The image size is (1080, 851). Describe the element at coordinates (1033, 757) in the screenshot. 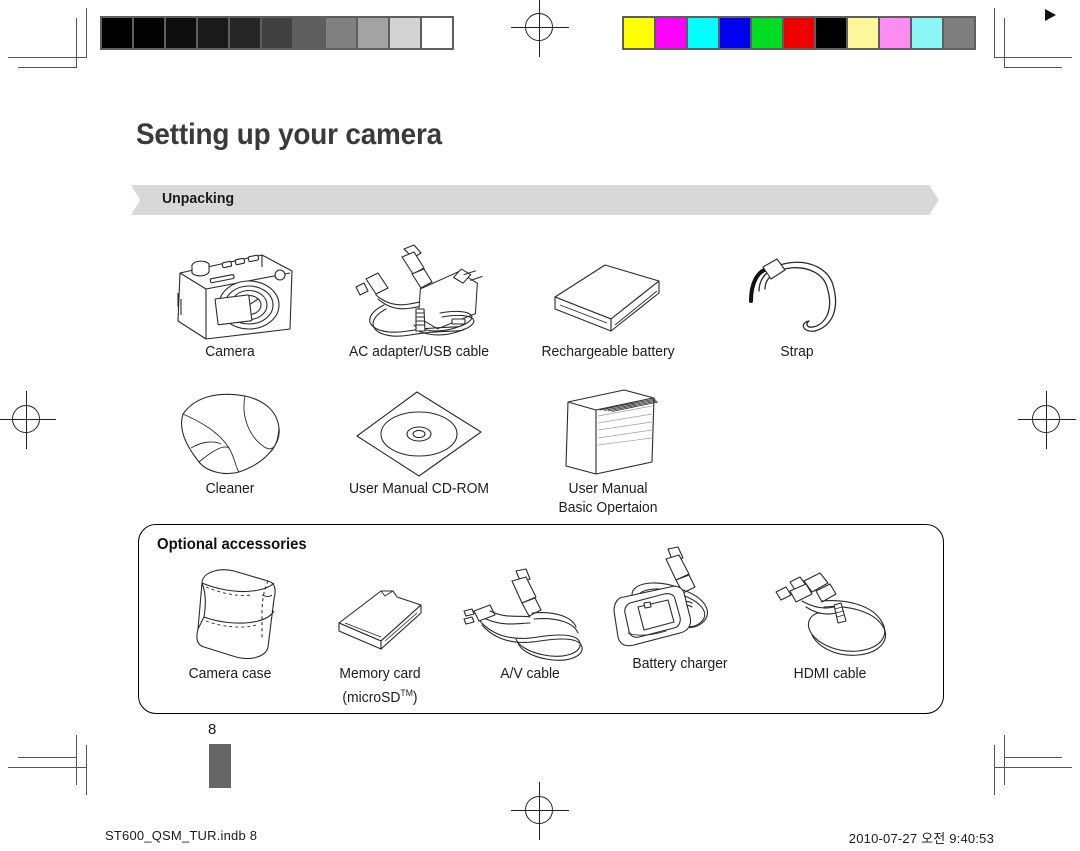

I see `crop-mark-bottom-right-horizontal` at that location.